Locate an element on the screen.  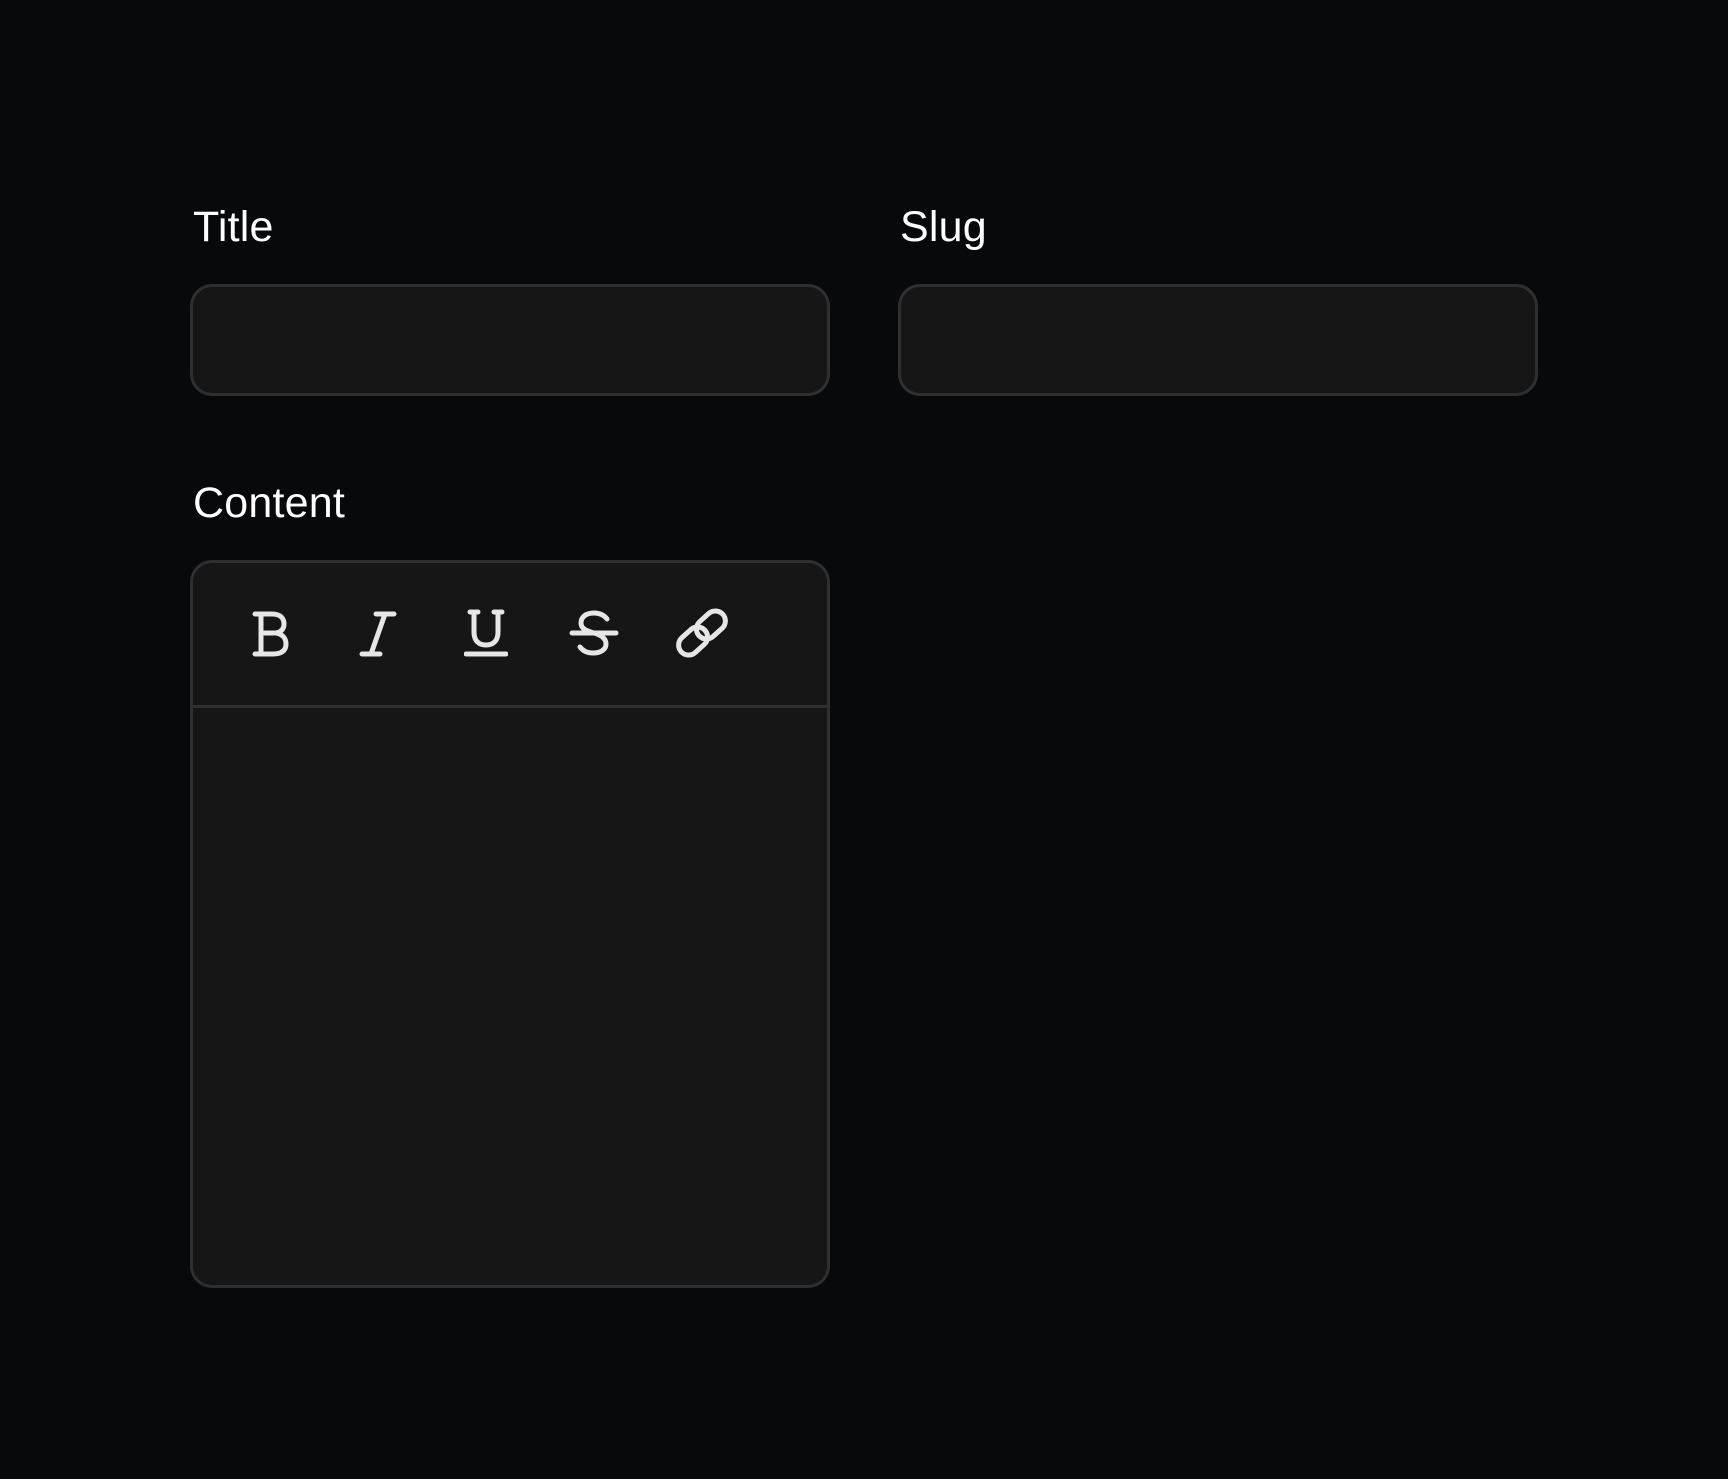
italic-button is located at coordinates (378, 633).